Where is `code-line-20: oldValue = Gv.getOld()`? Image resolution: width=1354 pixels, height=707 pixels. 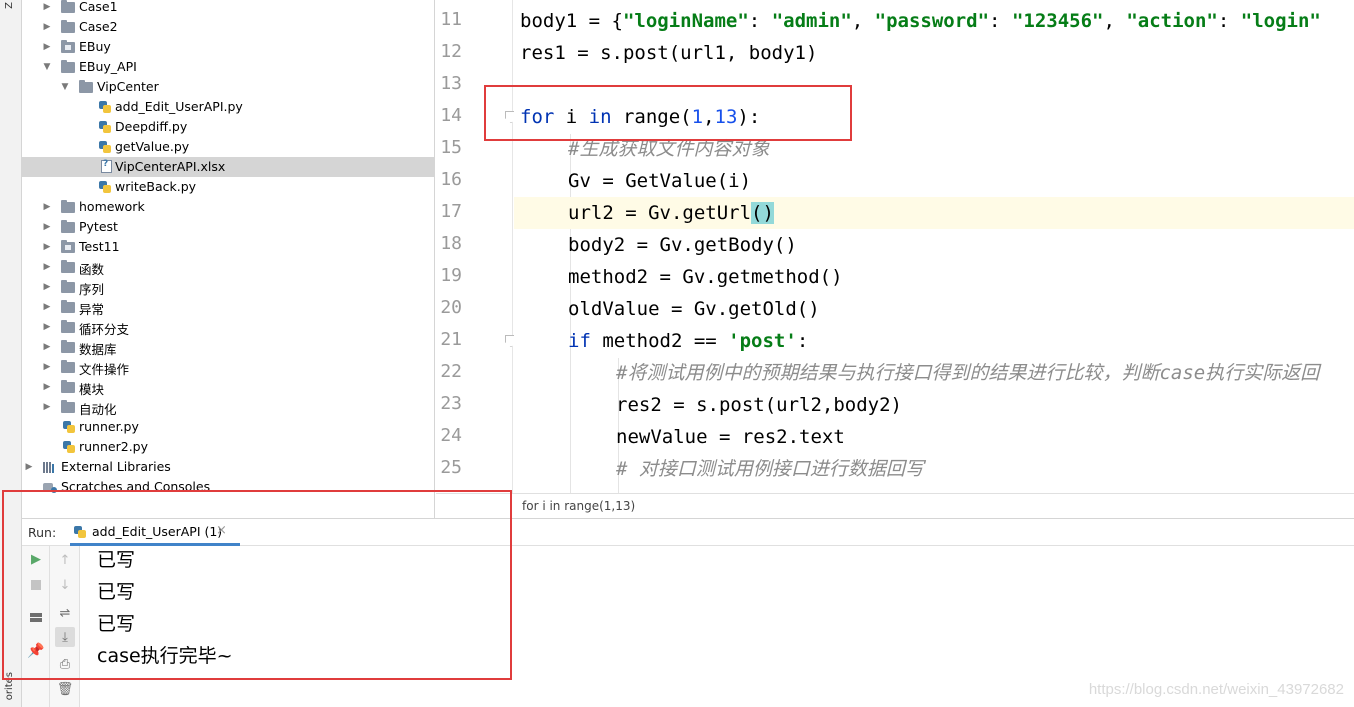 code-line-20: oldValue = Gv.getOld() is located at coordinates (961, 309).